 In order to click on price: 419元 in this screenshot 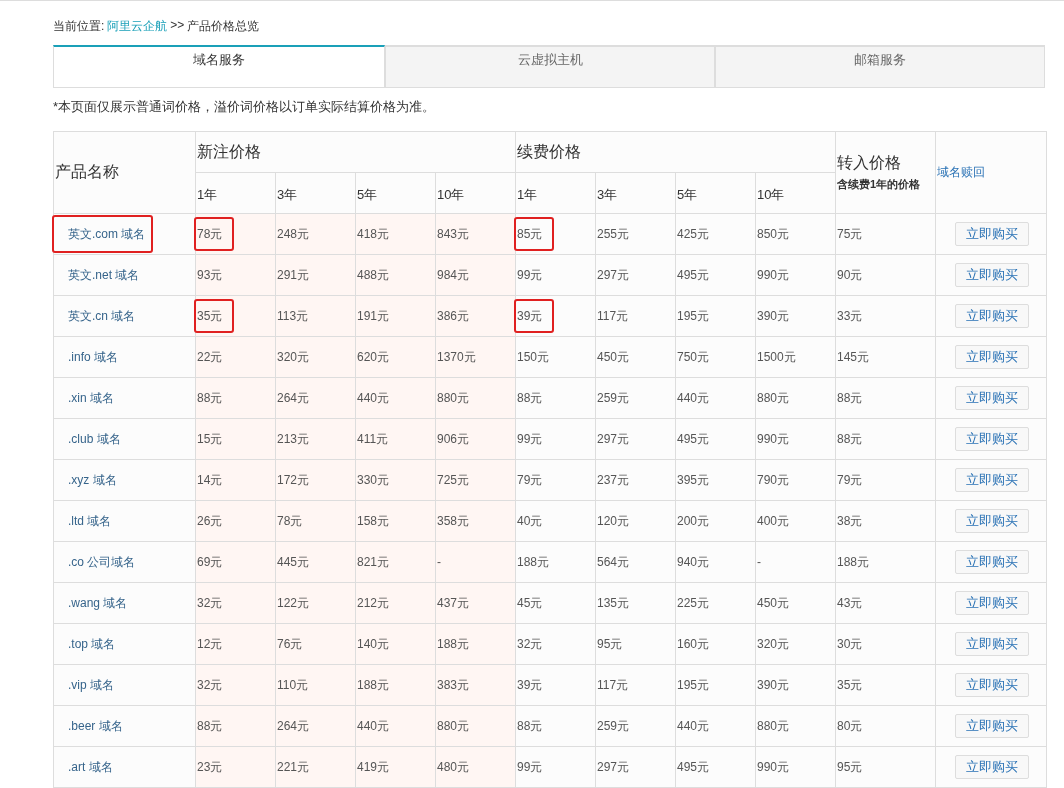, I will do `click(373, 766)`.